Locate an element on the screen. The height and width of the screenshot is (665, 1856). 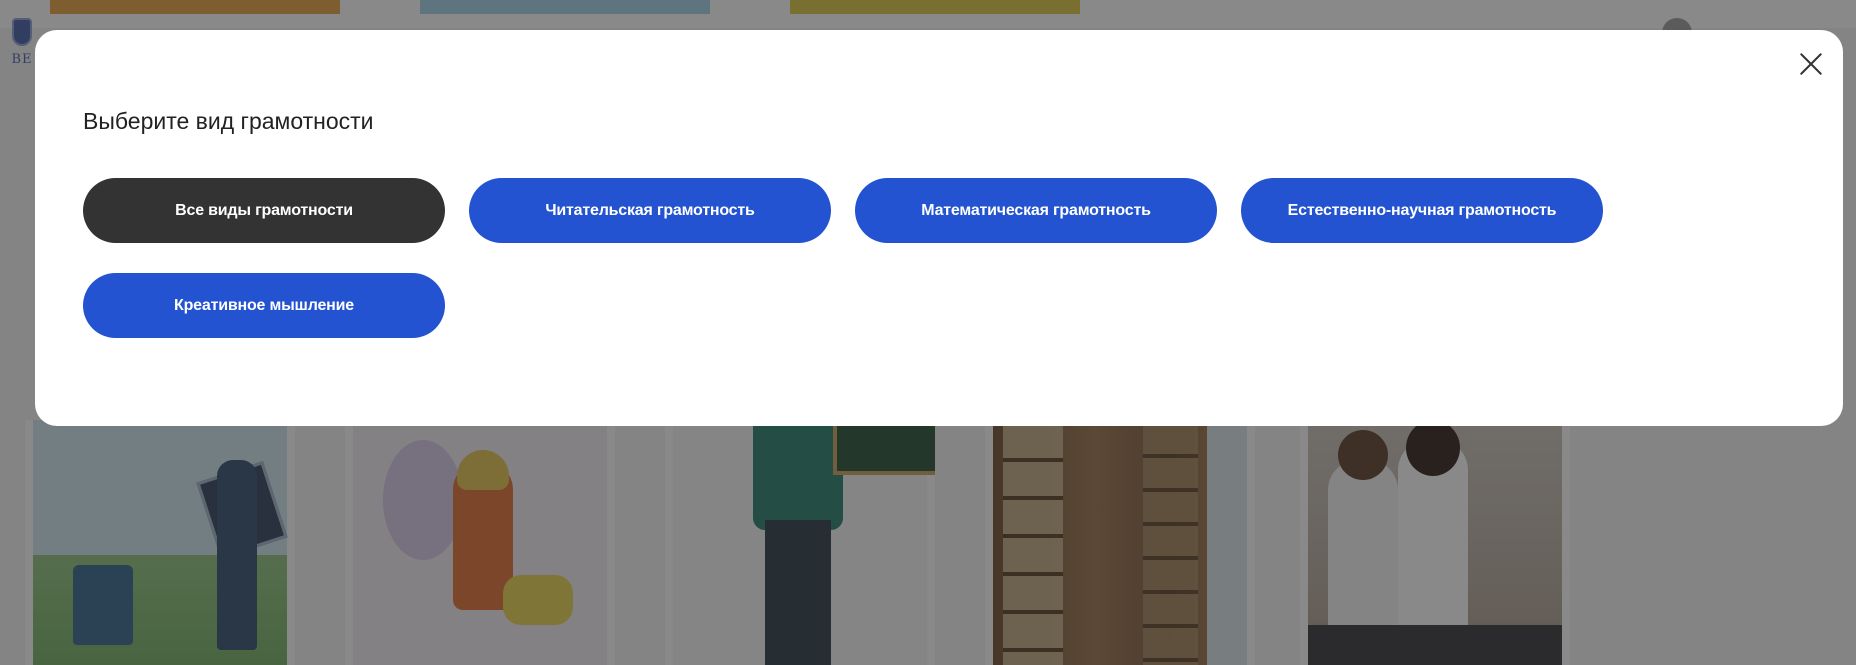
filter-creative-thinking: Креативное мышление is located at coordinates (264, 305).